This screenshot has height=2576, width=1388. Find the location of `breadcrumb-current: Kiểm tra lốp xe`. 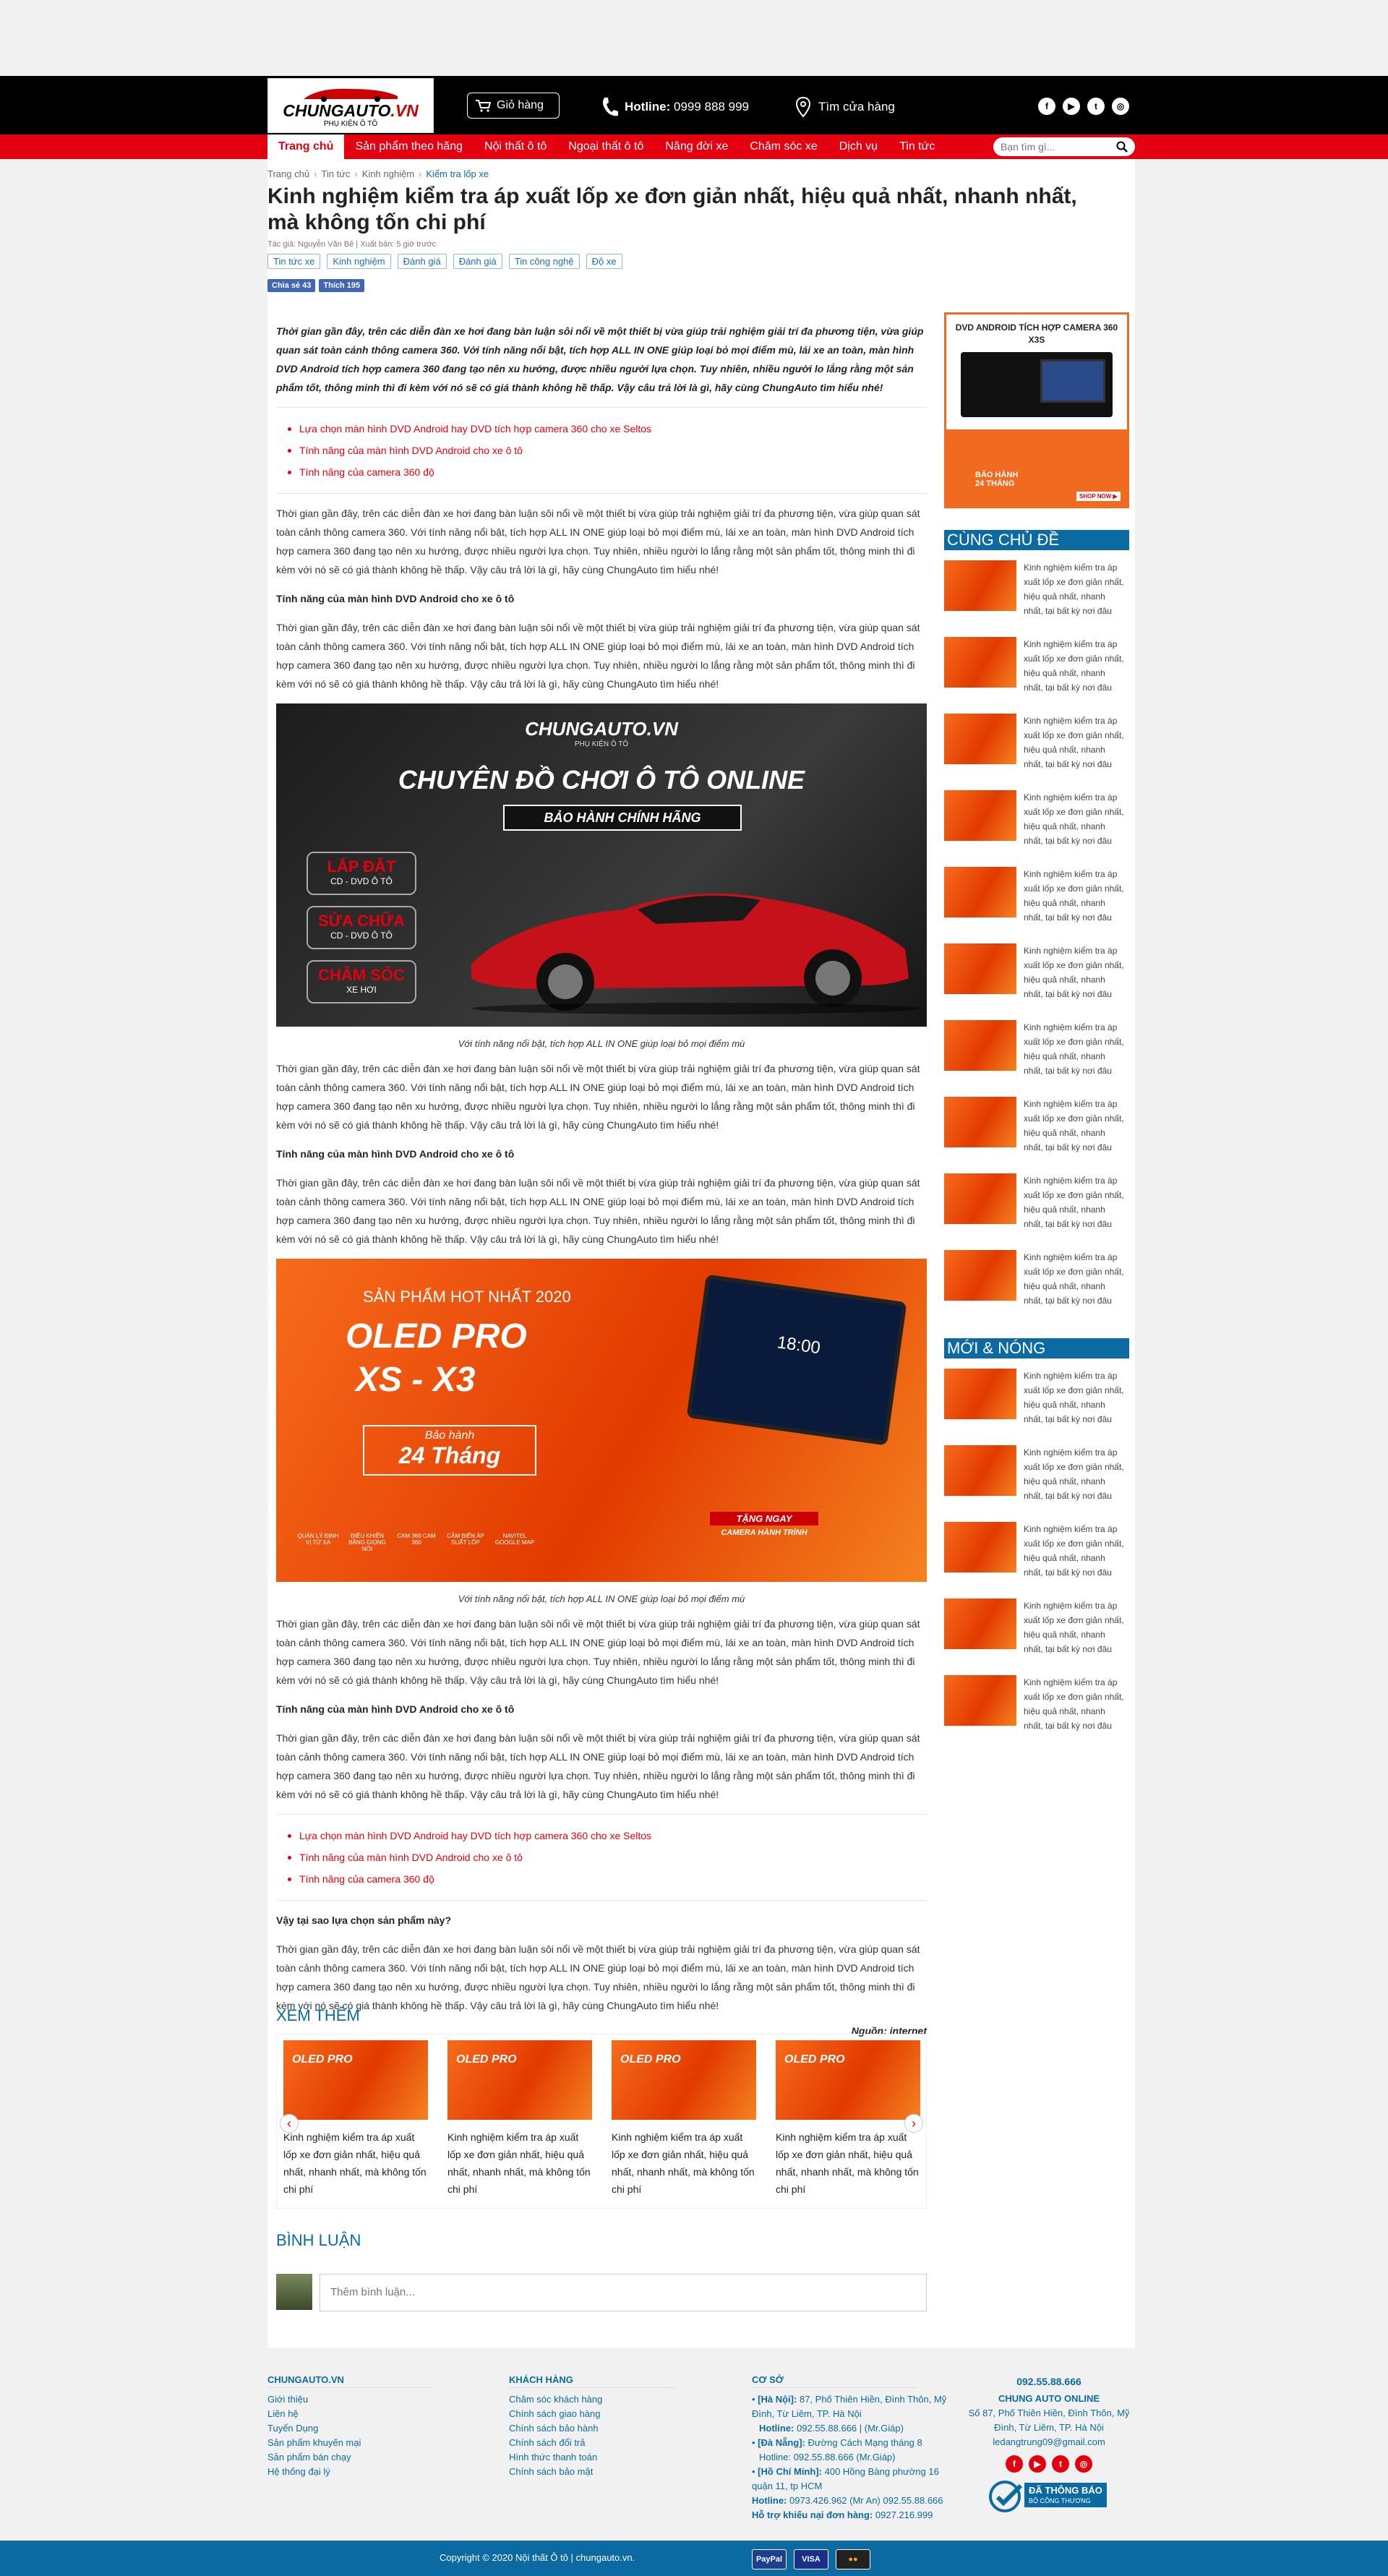

breadcrumb-current: Kiểm tra lốp xe is located at coordinates (457, 173).